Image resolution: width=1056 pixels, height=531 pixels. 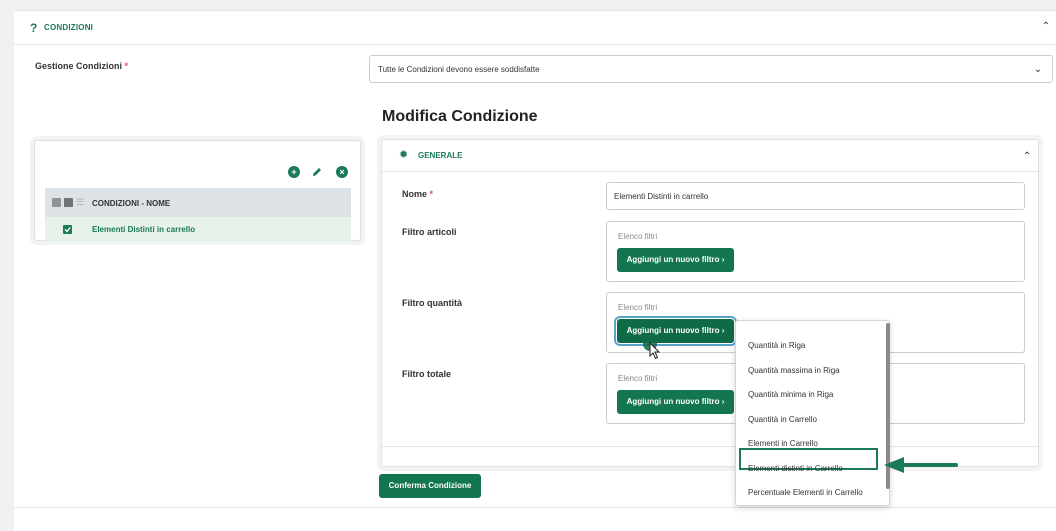 What do you see at coordinates (69, 27) in the screenshot?
I see `section-title: CONDIZIONI` at bounding box center [69, 27].